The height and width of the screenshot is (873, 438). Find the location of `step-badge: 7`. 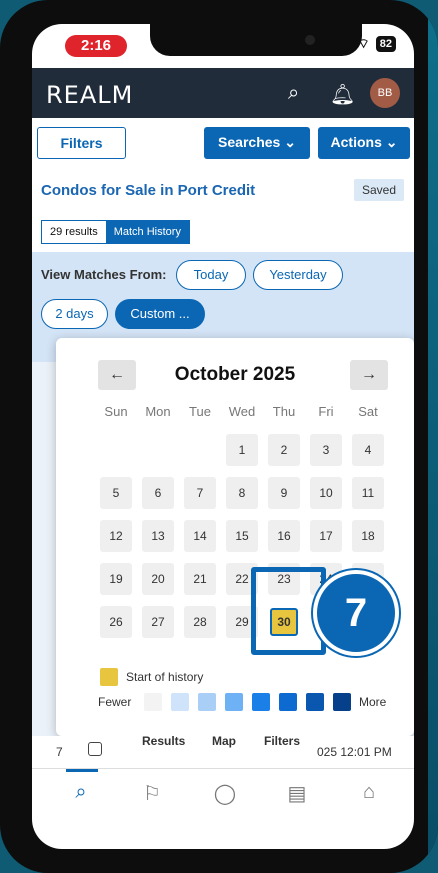

step-badge: 7 is located at coordinates (356, 613).